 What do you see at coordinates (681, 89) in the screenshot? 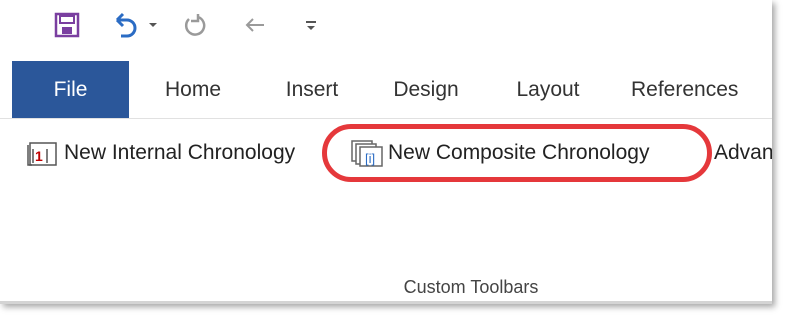
I see `tab-references: References` at bounding box center [681, 89].